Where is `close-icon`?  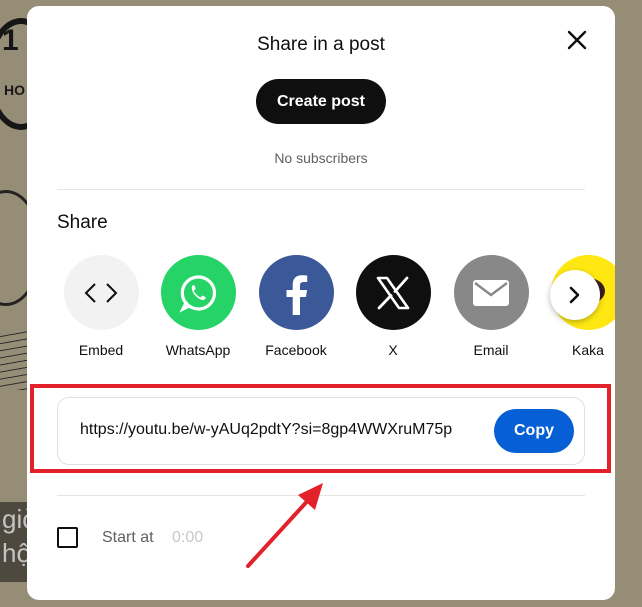 close-icon is located at coordinates (577, 40).